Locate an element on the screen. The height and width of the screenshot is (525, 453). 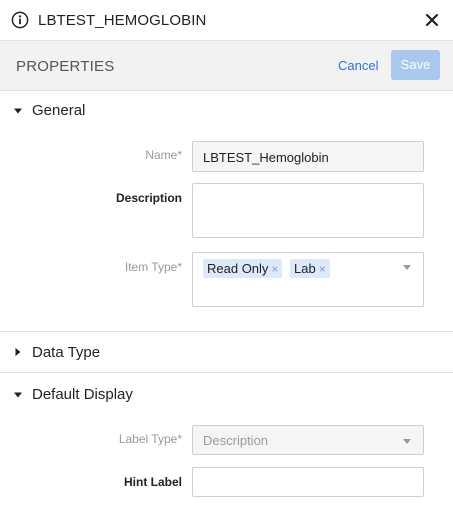
properties-toolbar: PROPERTIES Cancel Save is located at coordinates (226, 66).